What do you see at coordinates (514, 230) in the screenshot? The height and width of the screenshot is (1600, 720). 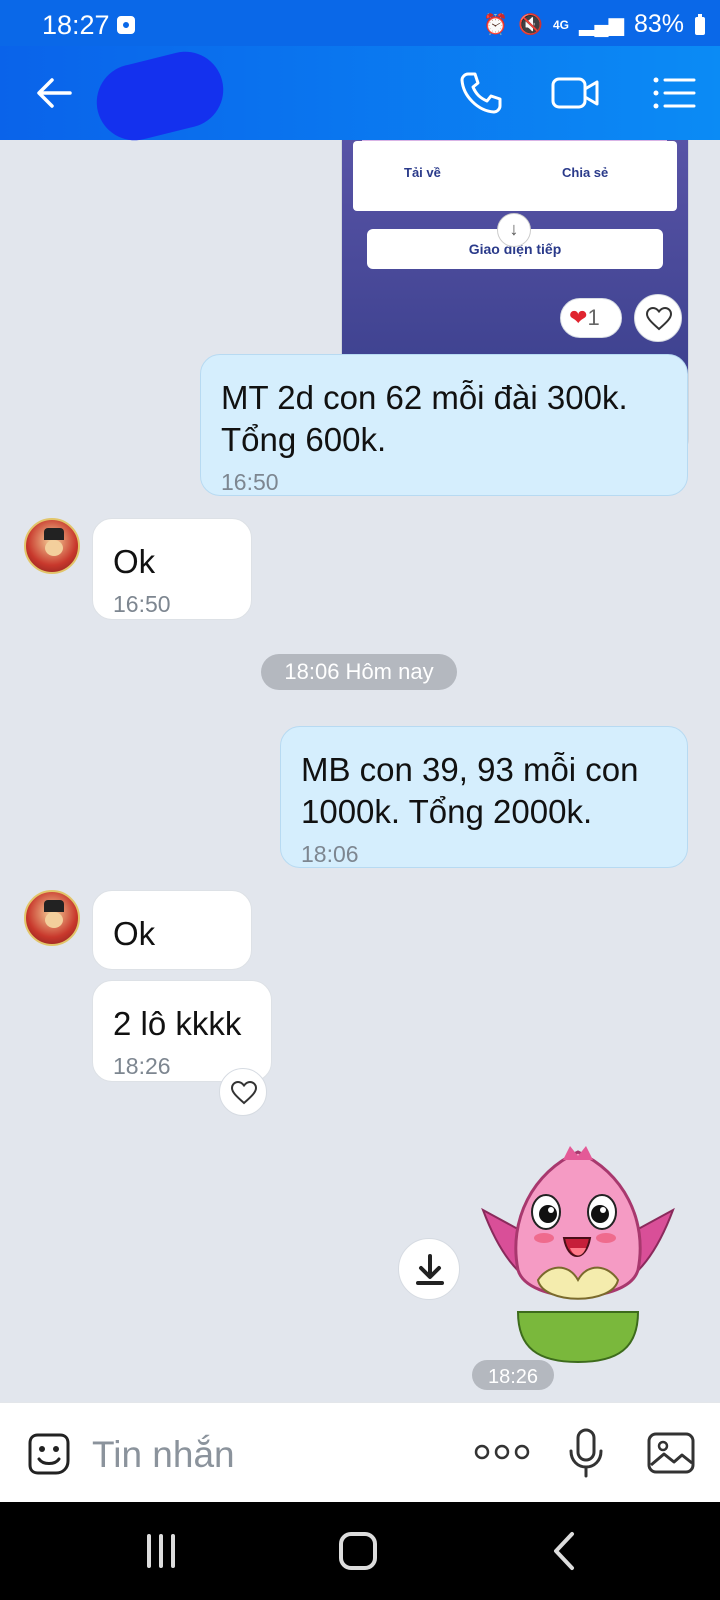 I see `screenshot-download-icon: ↓` at bounding box center [514, 230].